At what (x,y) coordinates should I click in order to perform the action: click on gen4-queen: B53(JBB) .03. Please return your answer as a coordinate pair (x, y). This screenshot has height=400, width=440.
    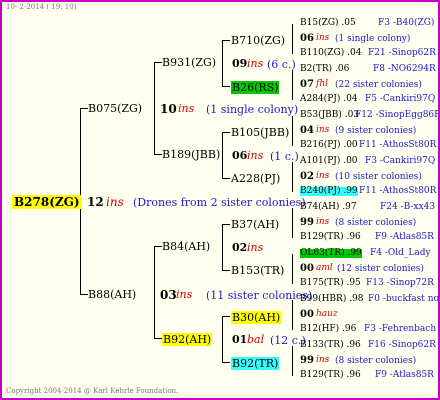
    Looking at the image, I should click on (329, 115).